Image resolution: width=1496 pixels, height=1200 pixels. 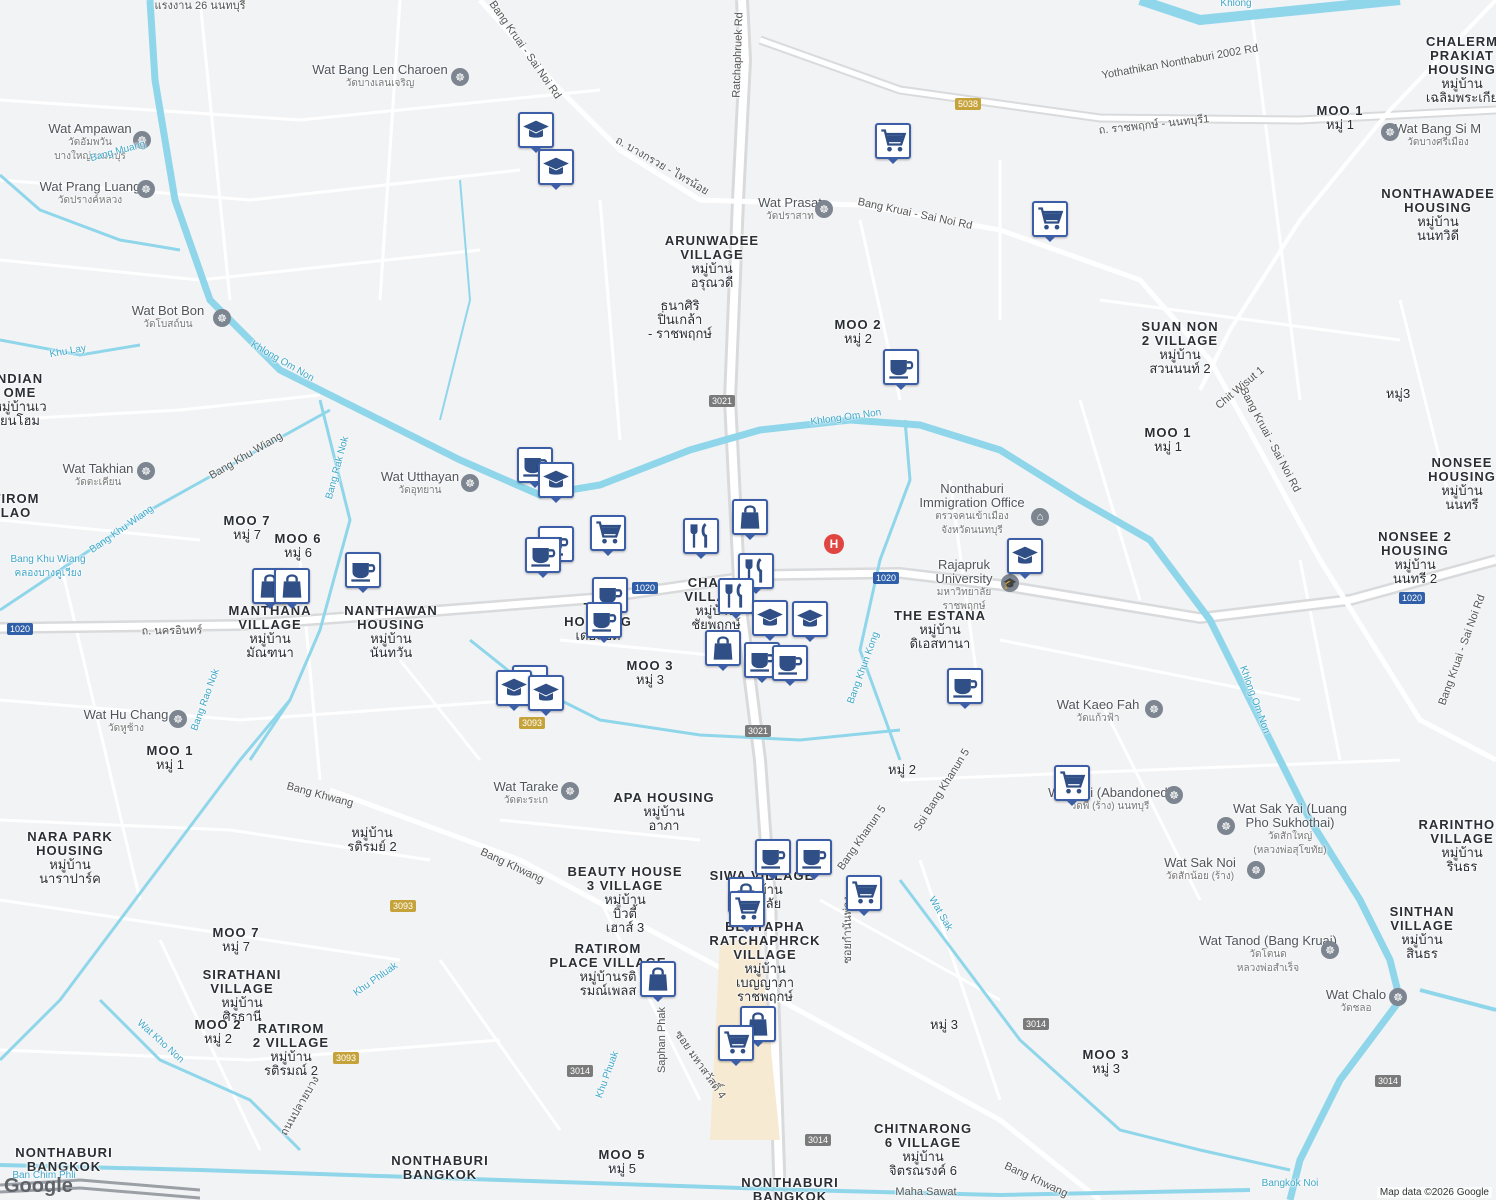 I want to click on area-label-moo1_right: MOO 1 หมู่ 1, so click(x=1168, y=440).